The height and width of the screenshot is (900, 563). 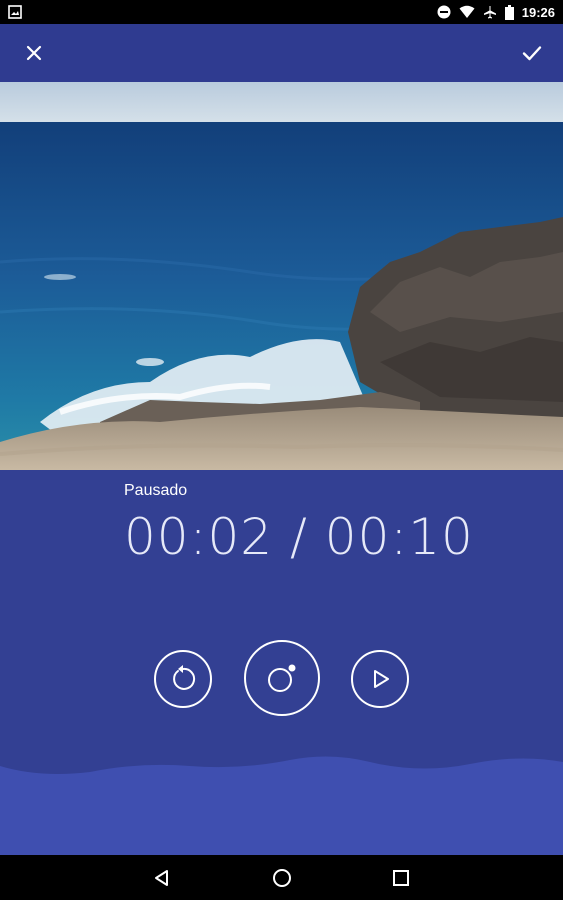 What do you see at coordinates (281, 805) in the screenshot?
I see `waveform` at bounding box center [281, 805].